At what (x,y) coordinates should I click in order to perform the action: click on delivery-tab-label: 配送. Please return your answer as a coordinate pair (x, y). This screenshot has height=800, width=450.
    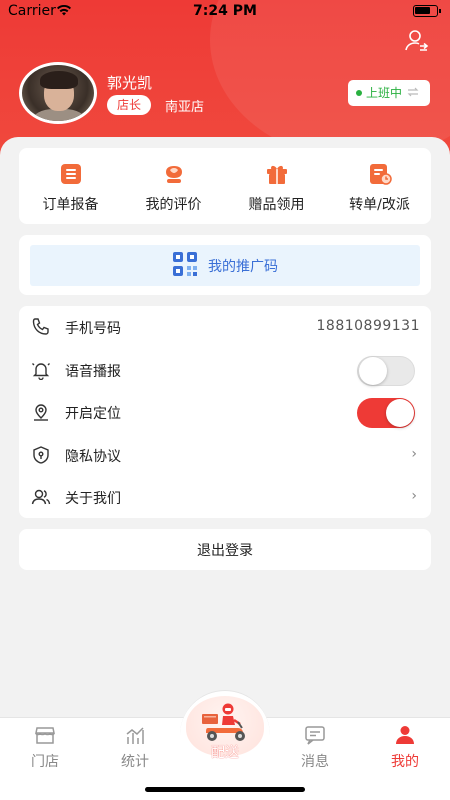
    Looking at the image, I should click on (225, 753).